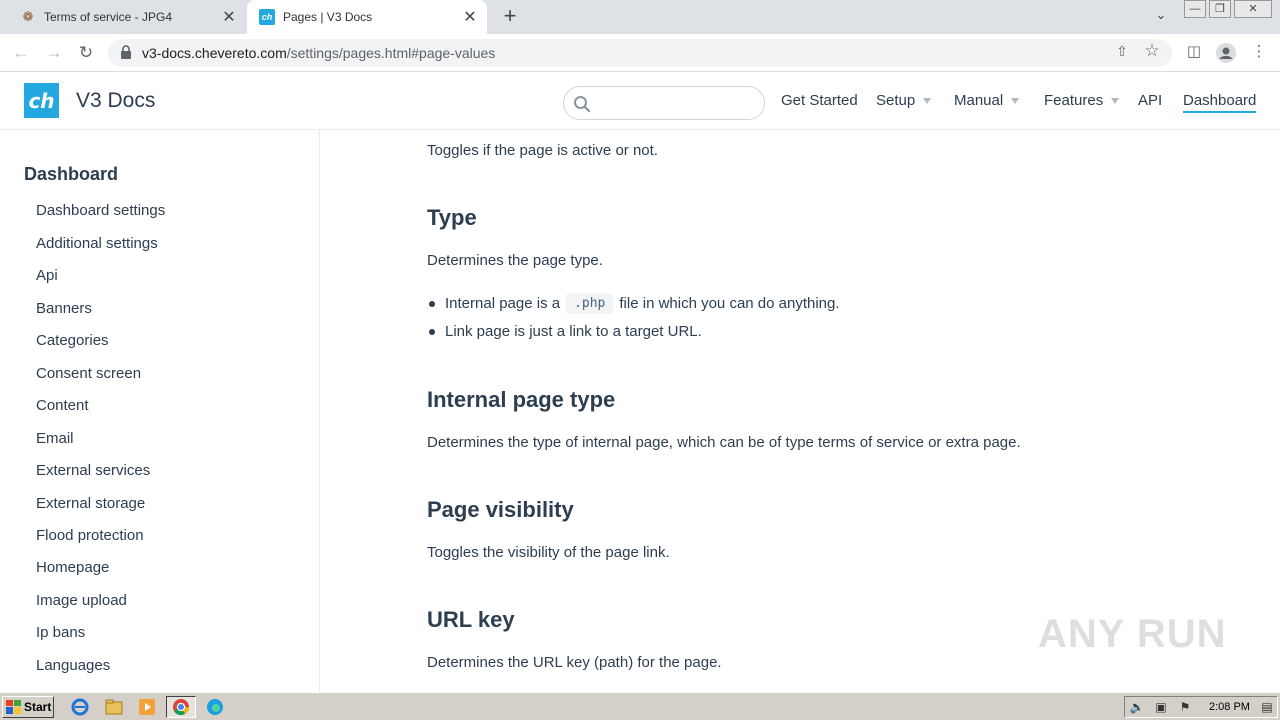 The width and height of the screenshot is (1280, 720). Describe the element at coordinates (510, 17) in the screenshot. I see `new-tab-button: +` at that location.